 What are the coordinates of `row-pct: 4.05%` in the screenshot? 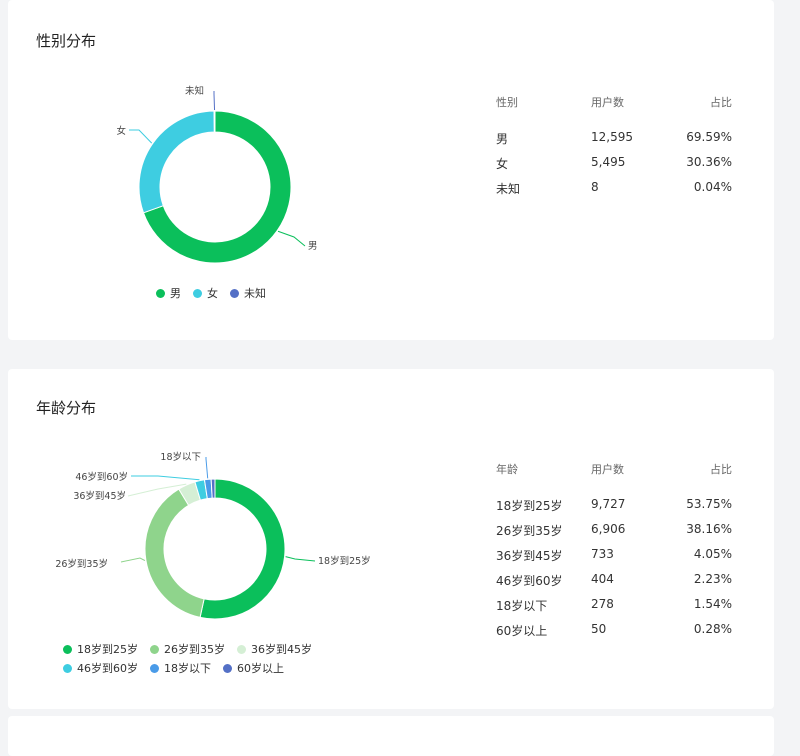 It's located at (712, 554).